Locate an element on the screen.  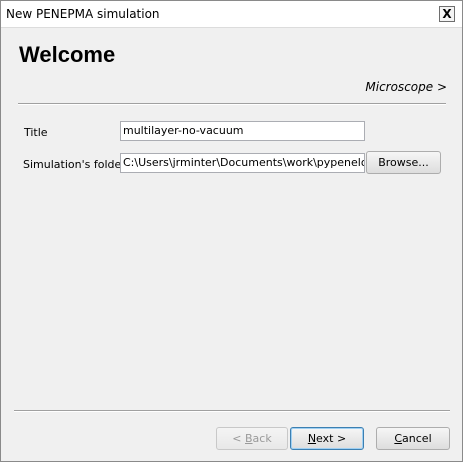
window-title: New PENEPMA simulation is located at coordinates (83, 14).